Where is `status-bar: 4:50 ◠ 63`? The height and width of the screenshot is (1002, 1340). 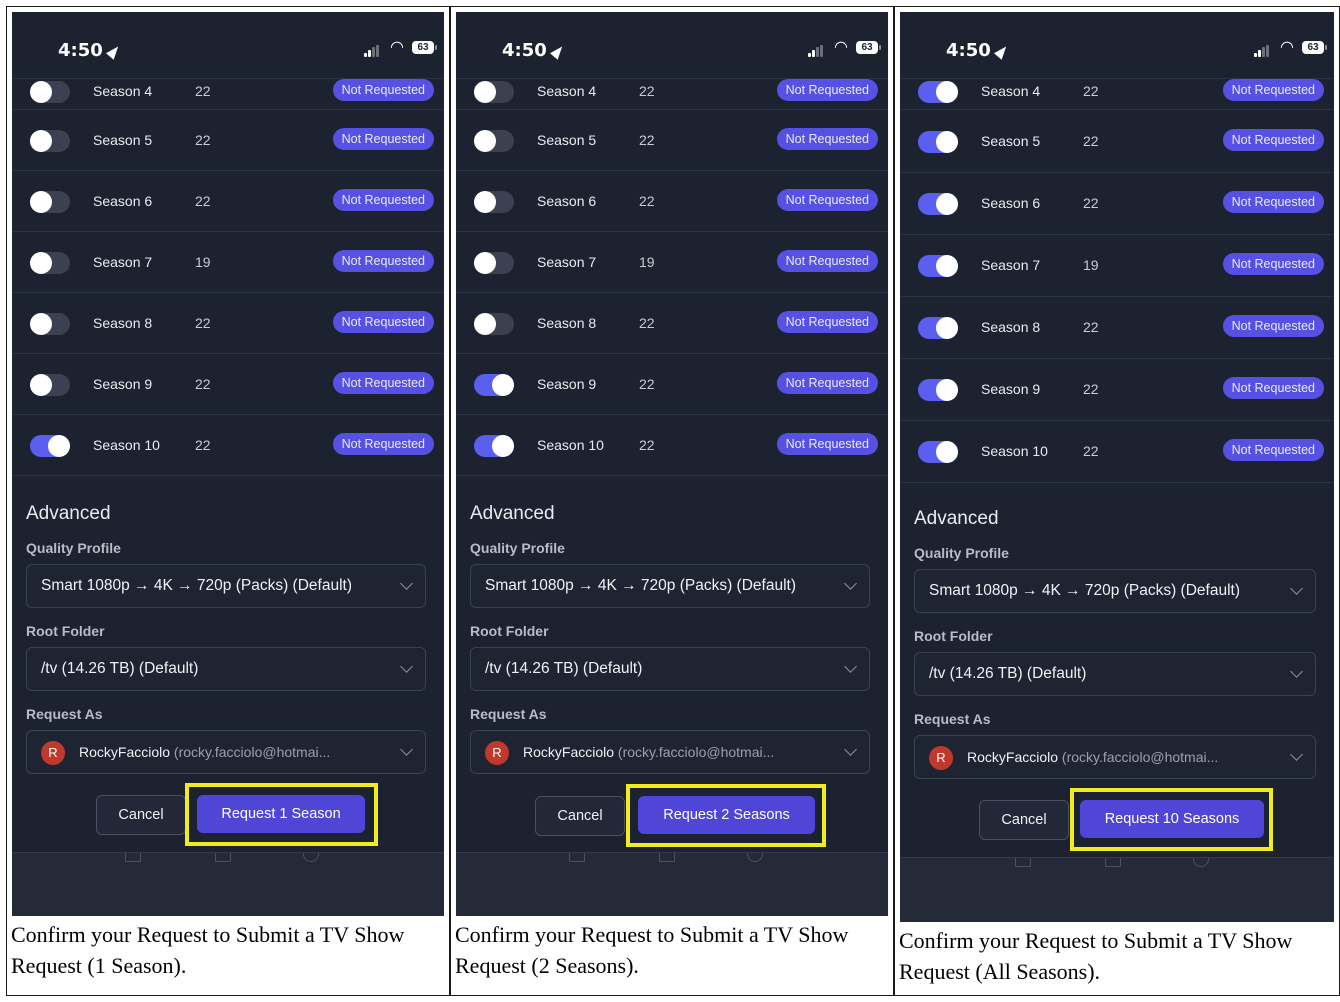
status-bar: 4:50 ◠ 63 is located at coordinates (672, 45).